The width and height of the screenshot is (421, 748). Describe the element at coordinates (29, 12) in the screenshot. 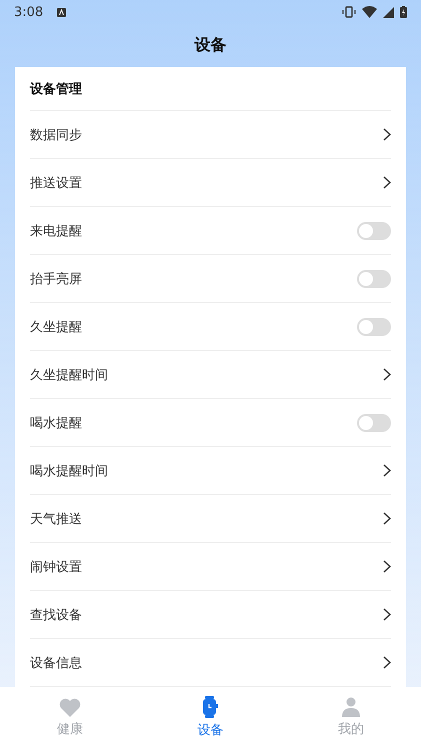

I see `status-time: 3:08` at that location.